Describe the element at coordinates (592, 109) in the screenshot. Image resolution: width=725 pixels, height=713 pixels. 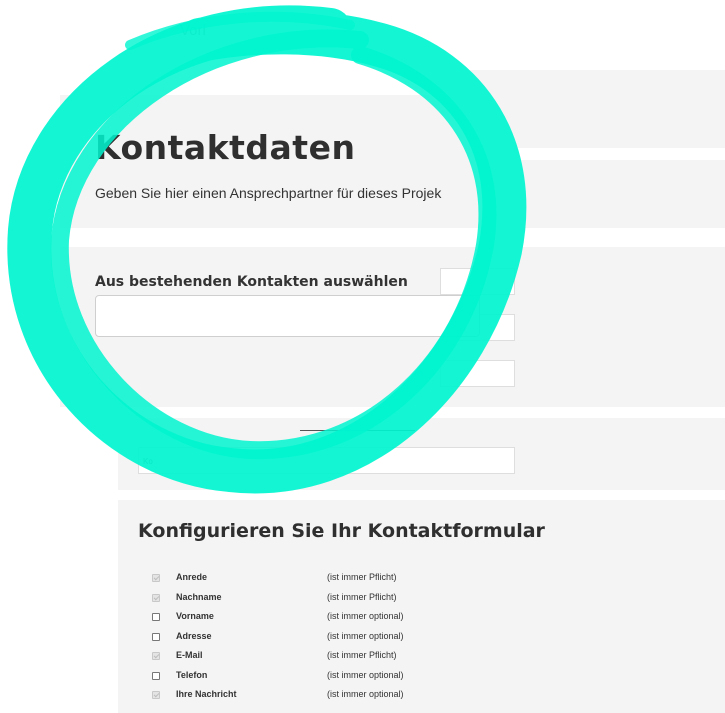
I see `top-right-panel` at that location.